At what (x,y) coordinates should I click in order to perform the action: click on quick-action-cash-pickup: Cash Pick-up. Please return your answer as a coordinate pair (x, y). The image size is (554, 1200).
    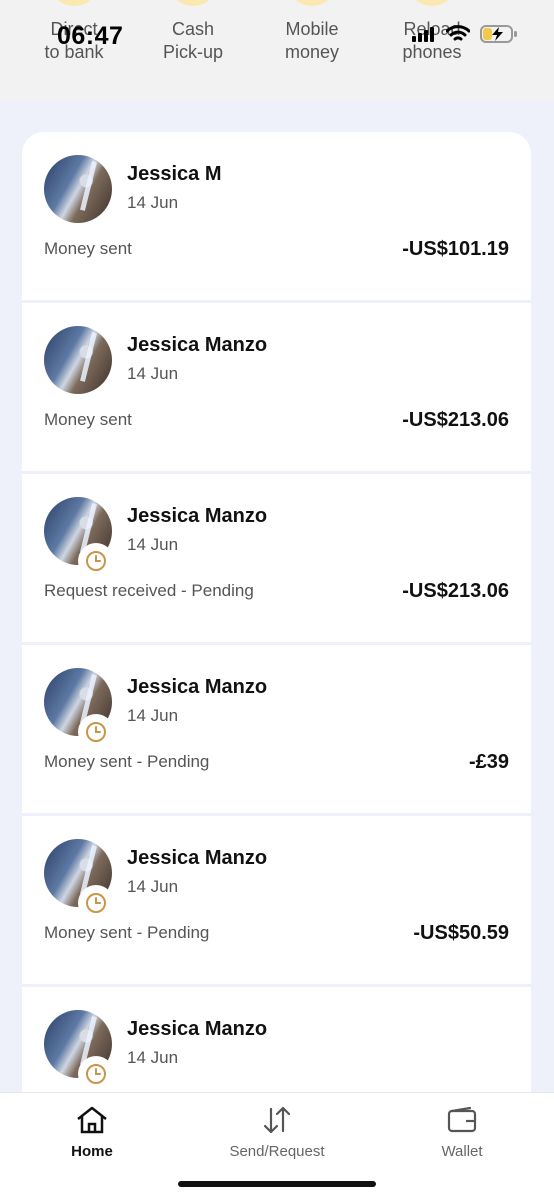
    Looking at the image, I should click on (193, 32).